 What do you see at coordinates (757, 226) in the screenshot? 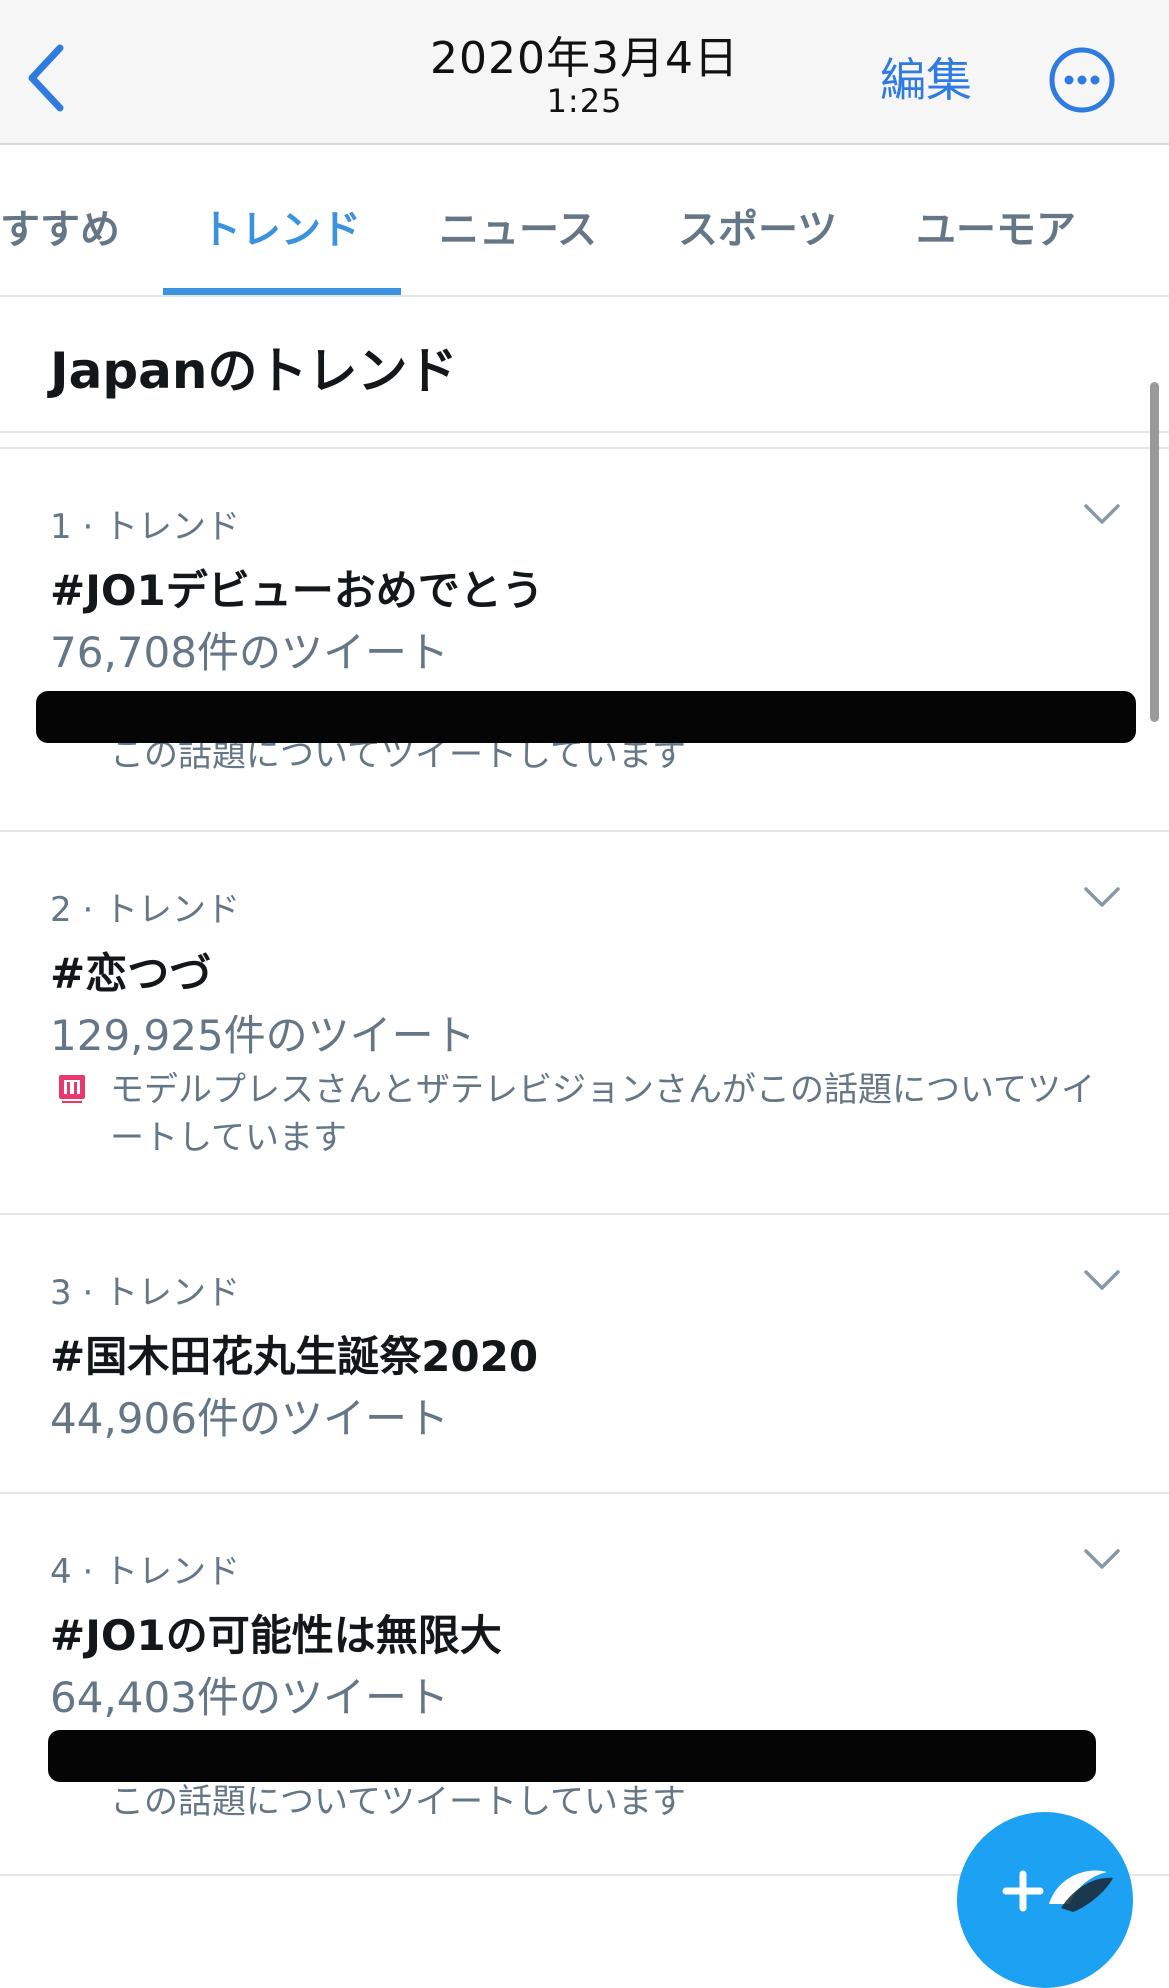
I see `tab-sports: スポーツ` at bounding box center [757, 226].